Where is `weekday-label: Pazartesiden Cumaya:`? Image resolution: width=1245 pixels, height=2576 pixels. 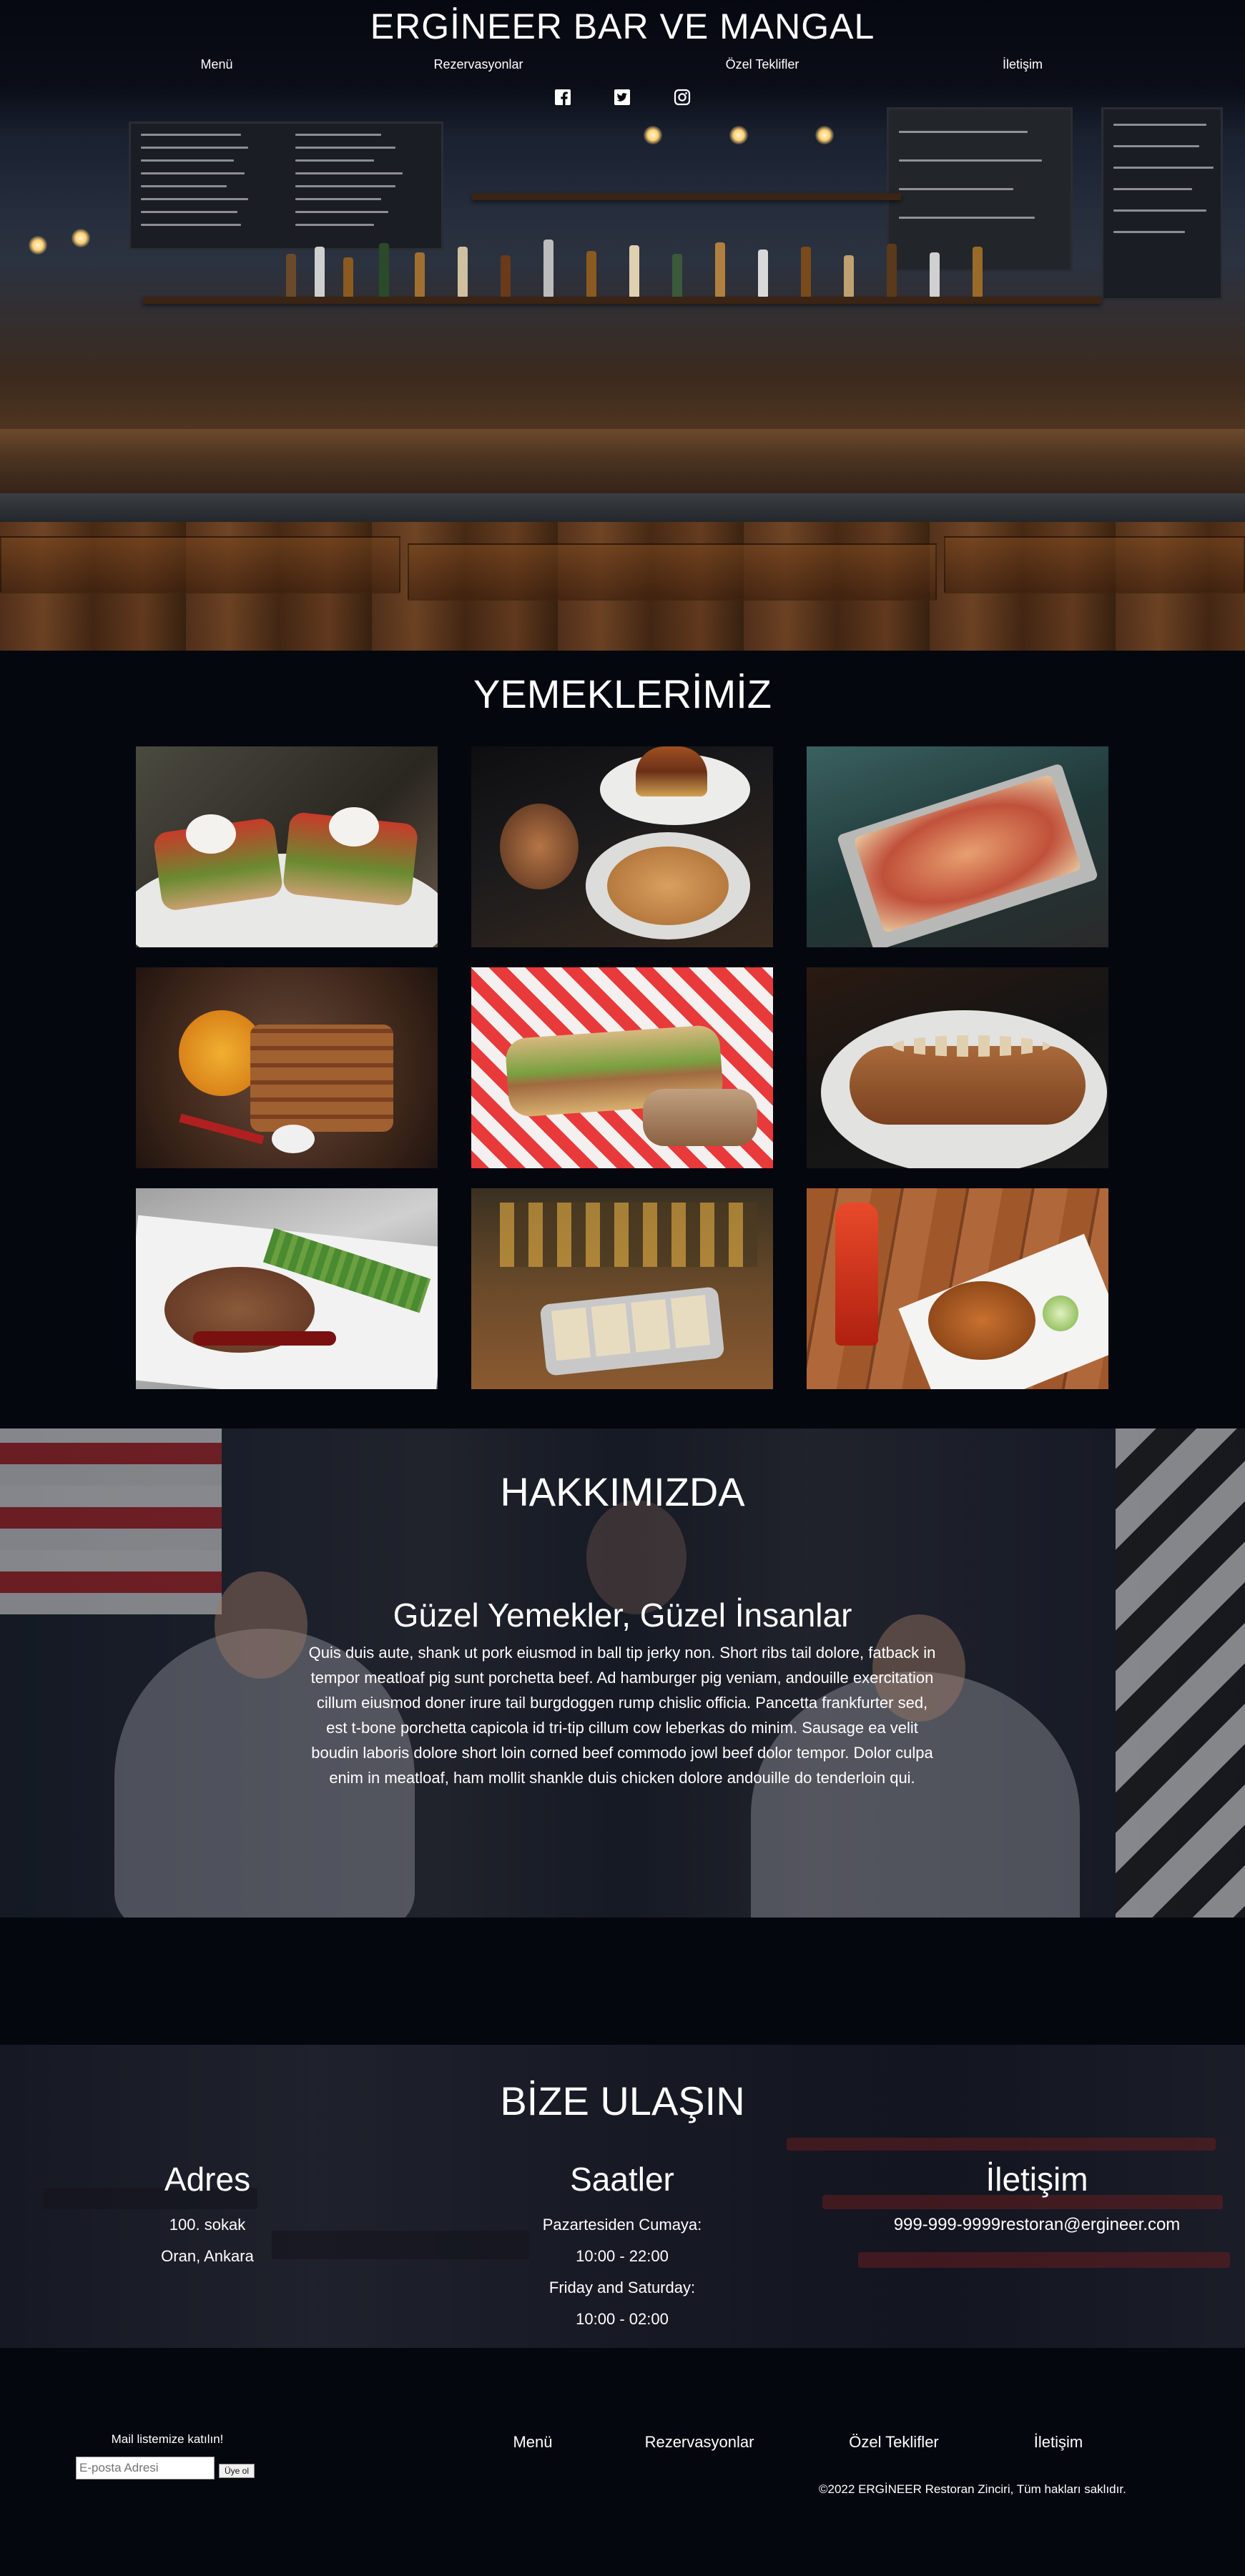 weekday-label: Pazartesiden Cumaya: is located at coordinates (622, 2225).